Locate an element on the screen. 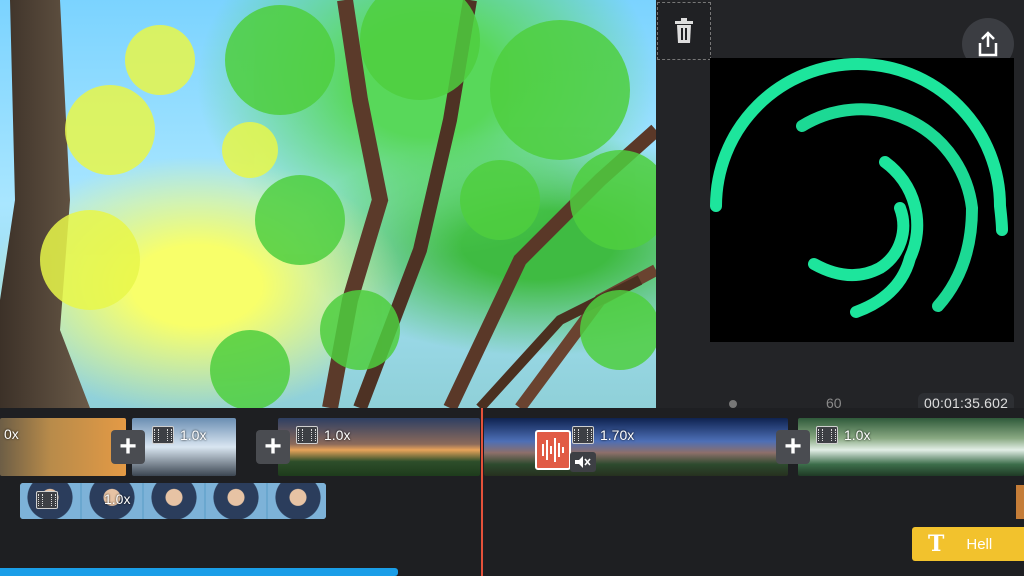 The image size is (1024, 576). audio-waveform-handle is located at coordinates (553, 450).